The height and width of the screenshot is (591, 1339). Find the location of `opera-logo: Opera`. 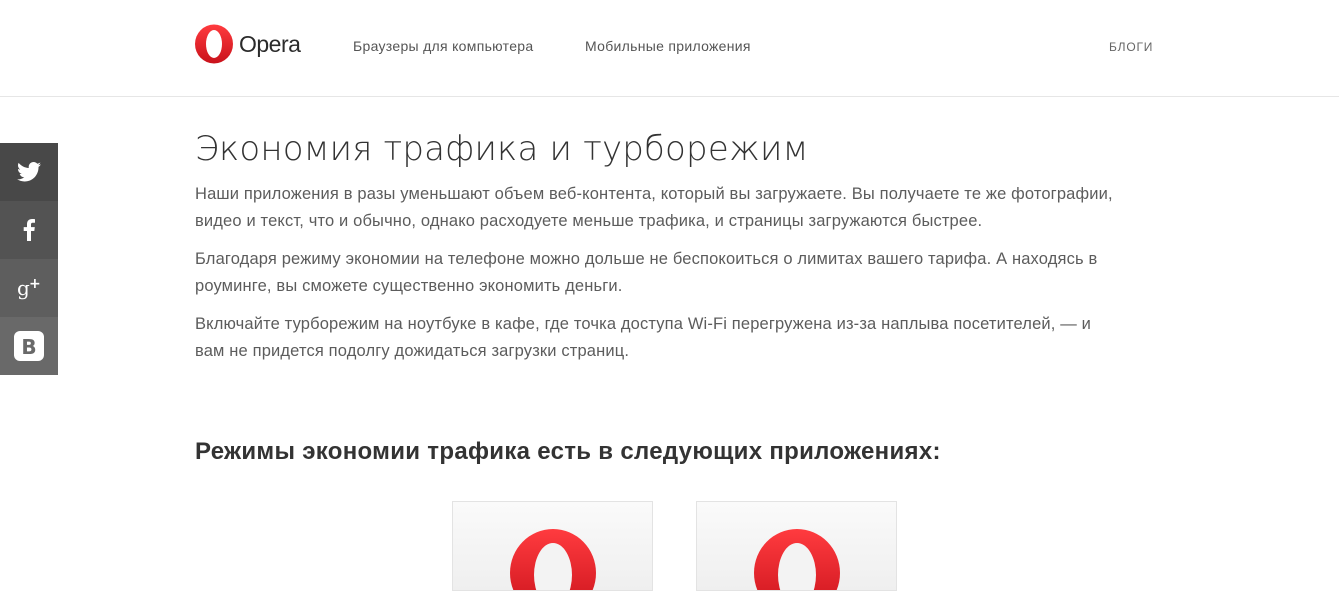

opera-logo: Opera is located at coordinates (247, 44).